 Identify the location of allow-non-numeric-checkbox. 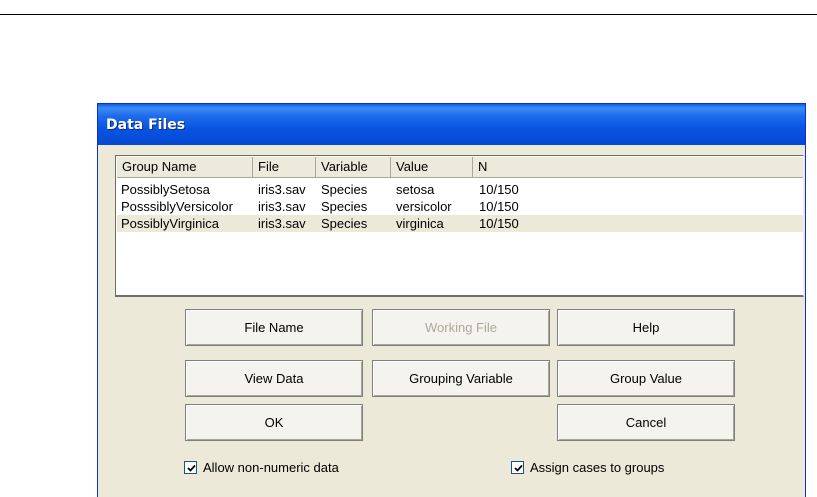
(190, 467).